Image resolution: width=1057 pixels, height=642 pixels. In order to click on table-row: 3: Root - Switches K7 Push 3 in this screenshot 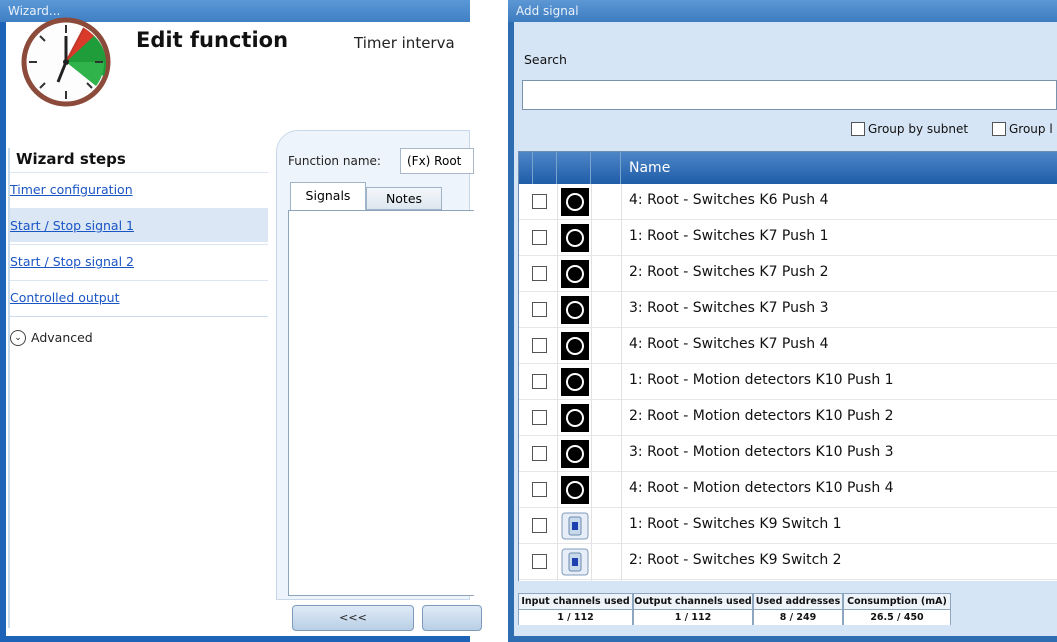, I will do `click(788, 310)`.